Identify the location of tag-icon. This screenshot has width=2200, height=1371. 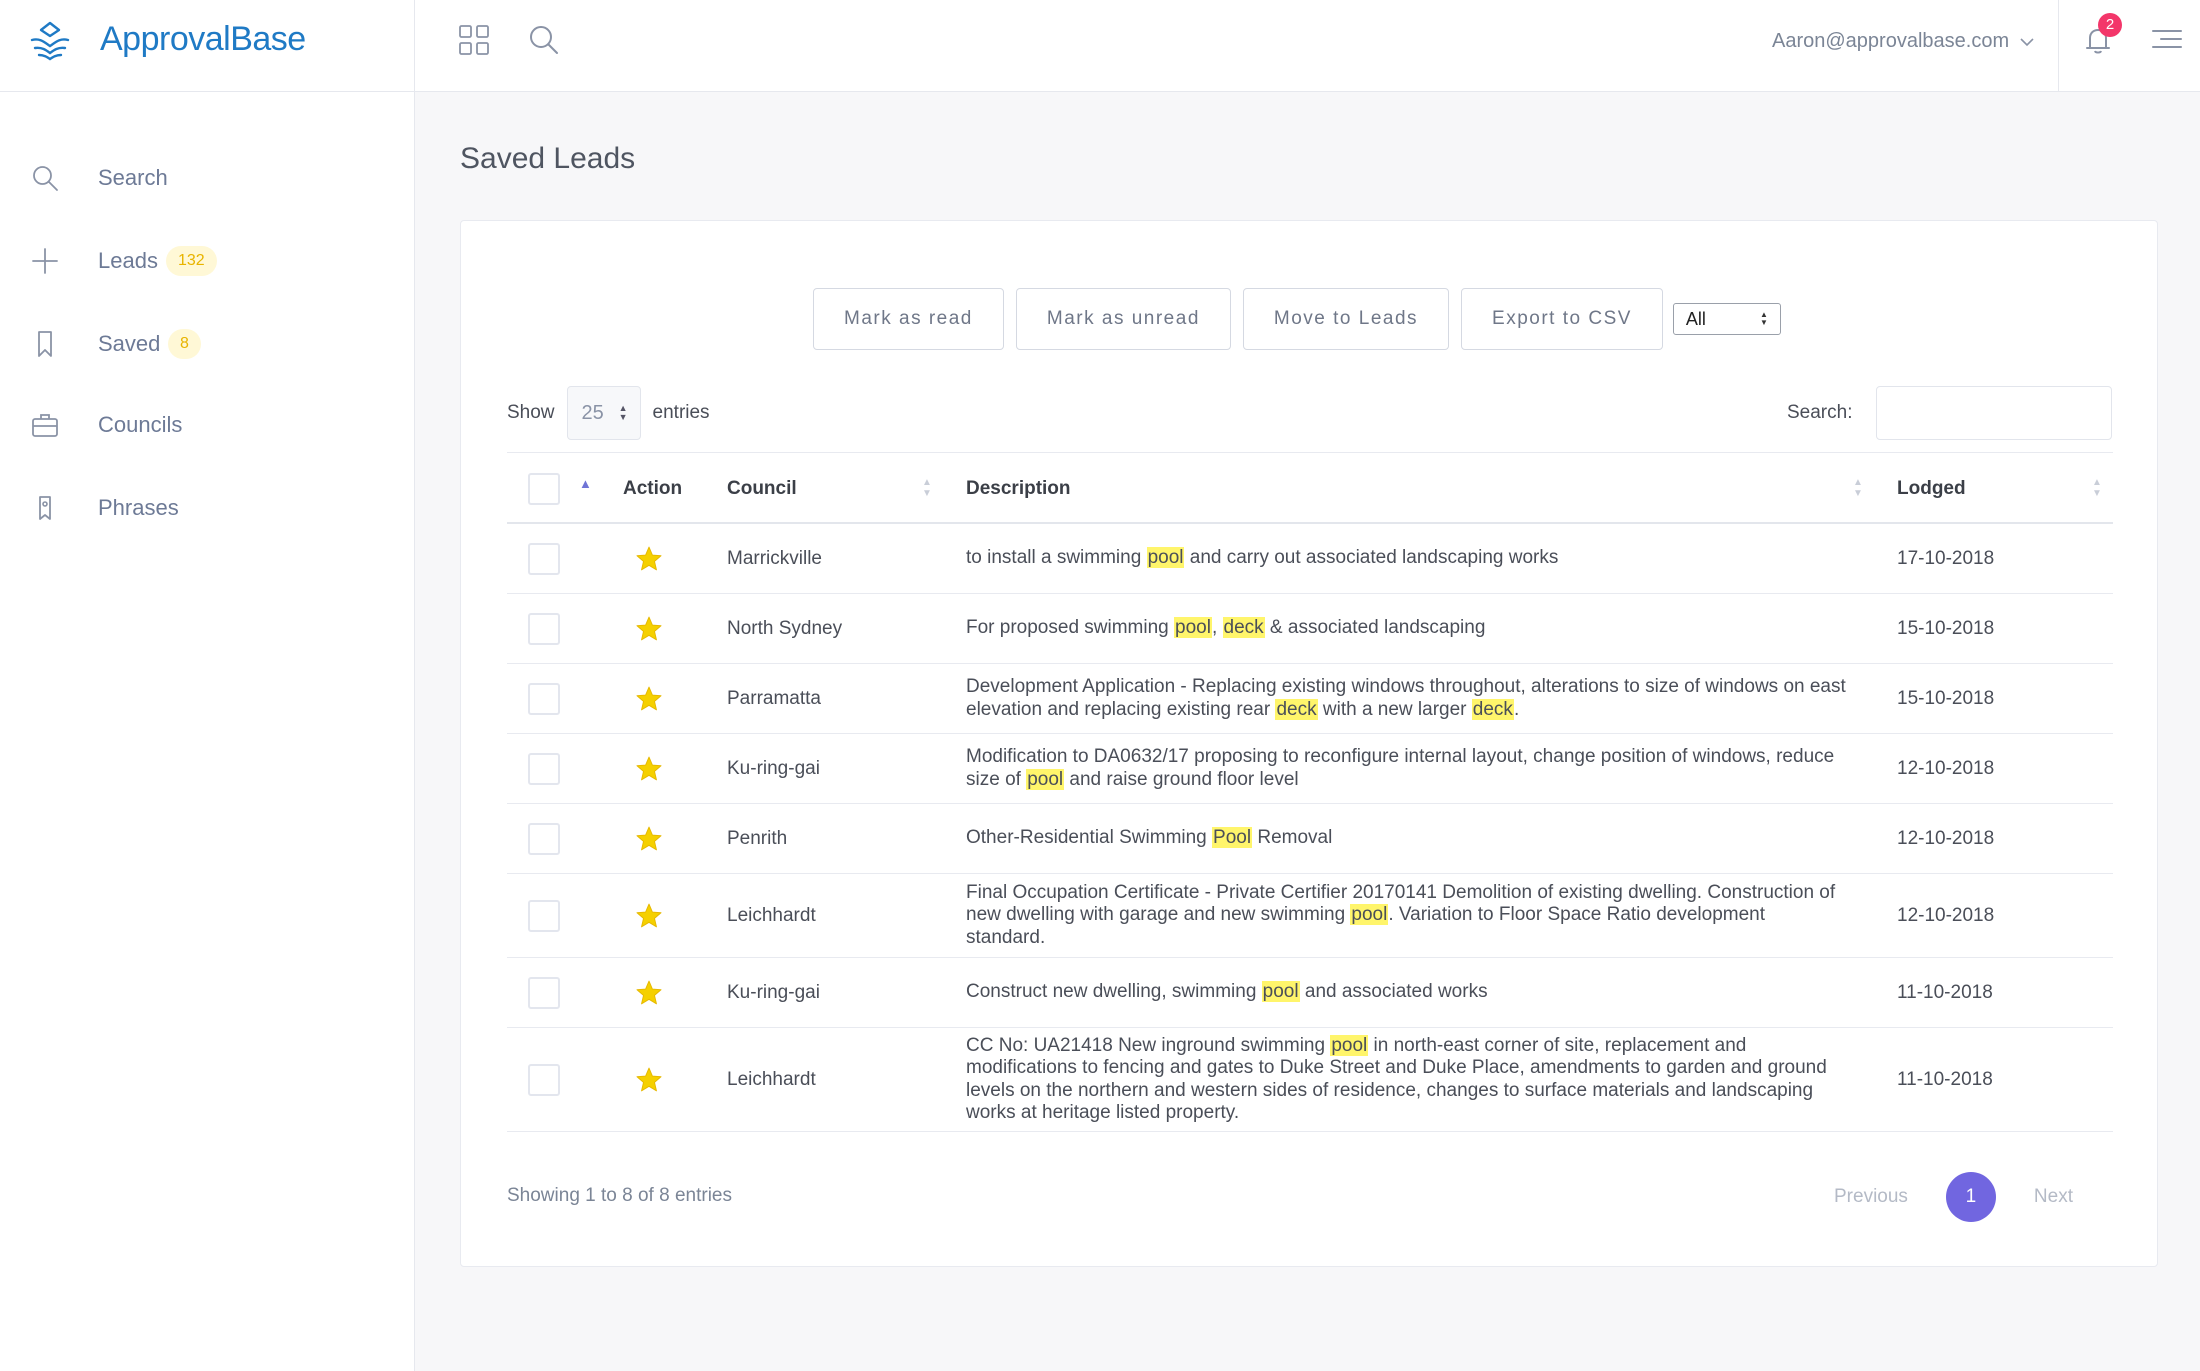
(45, 508).